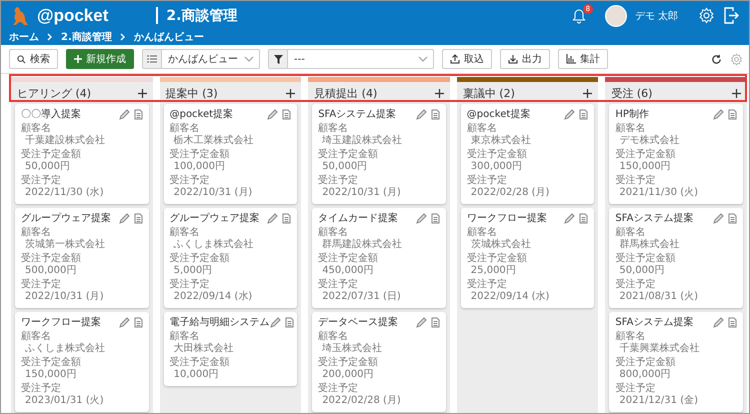 This screenshot has width=750, height=414. Describe the element at coordinates (510, 193) in the screenshot. I see `field-value: 2022/02/28 (月)` at that location.